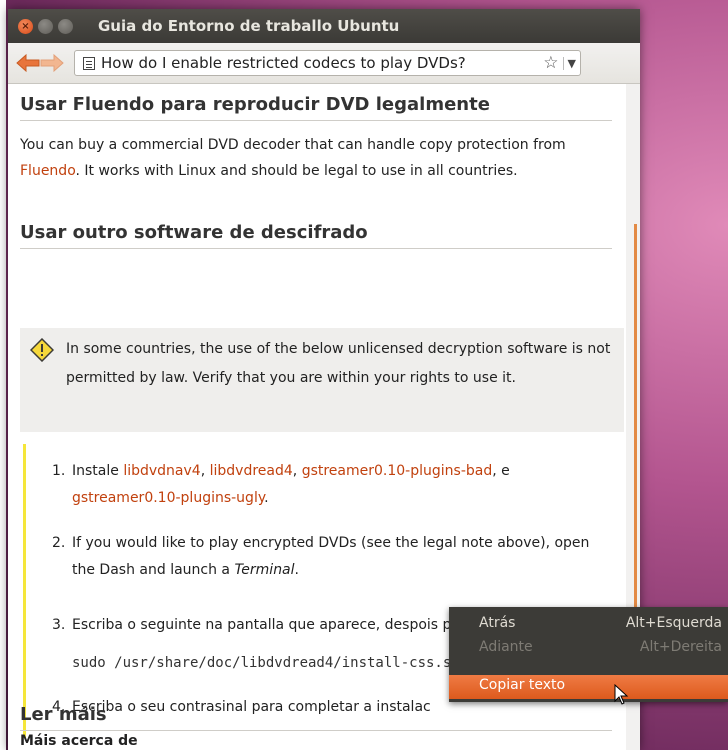  Describe the element at coordinates (42, 350) in the screenshot. I see `warning-icon` at that location.